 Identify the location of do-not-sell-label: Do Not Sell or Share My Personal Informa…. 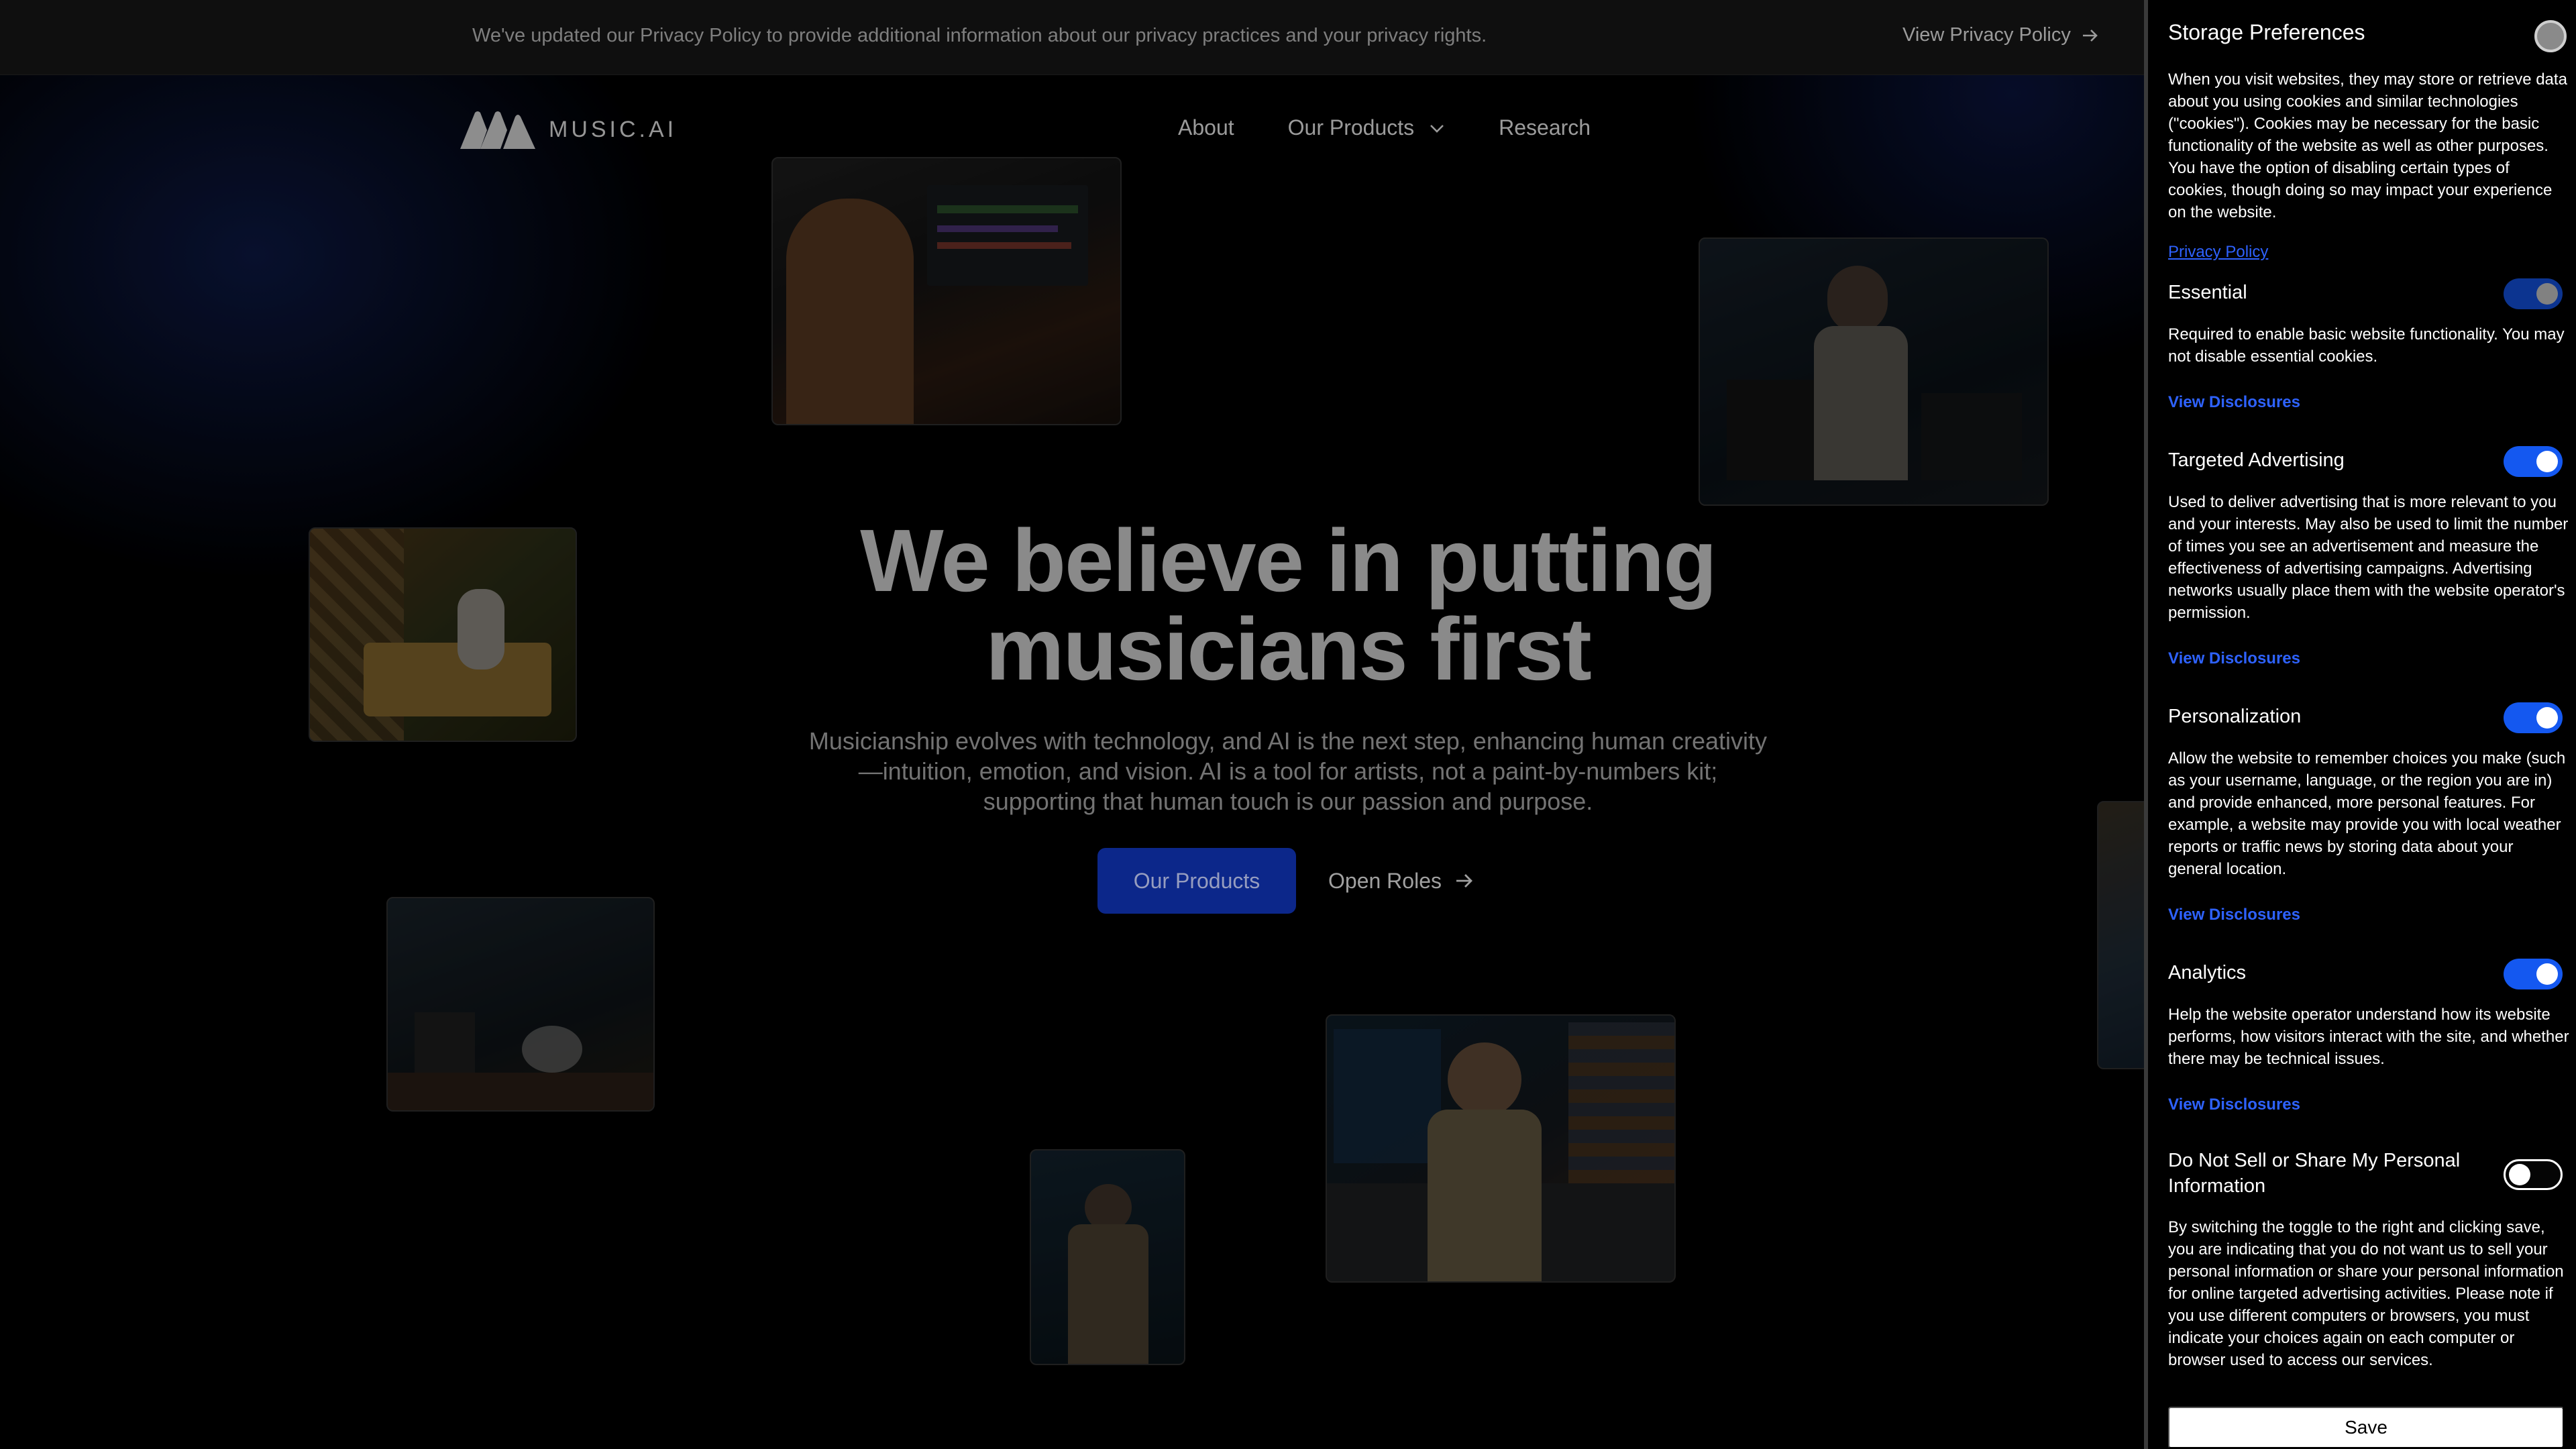
(2314, 1173).